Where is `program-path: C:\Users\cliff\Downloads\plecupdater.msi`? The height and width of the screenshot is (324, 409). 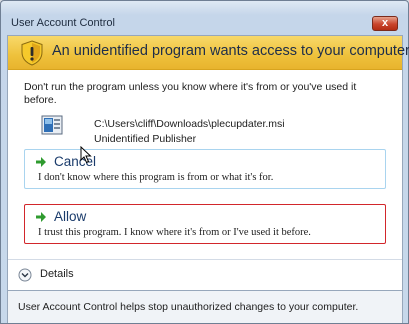 program-path: C:\Users\cliff\Downloads\plecupdater.msi is located at coordinates (189, 124).